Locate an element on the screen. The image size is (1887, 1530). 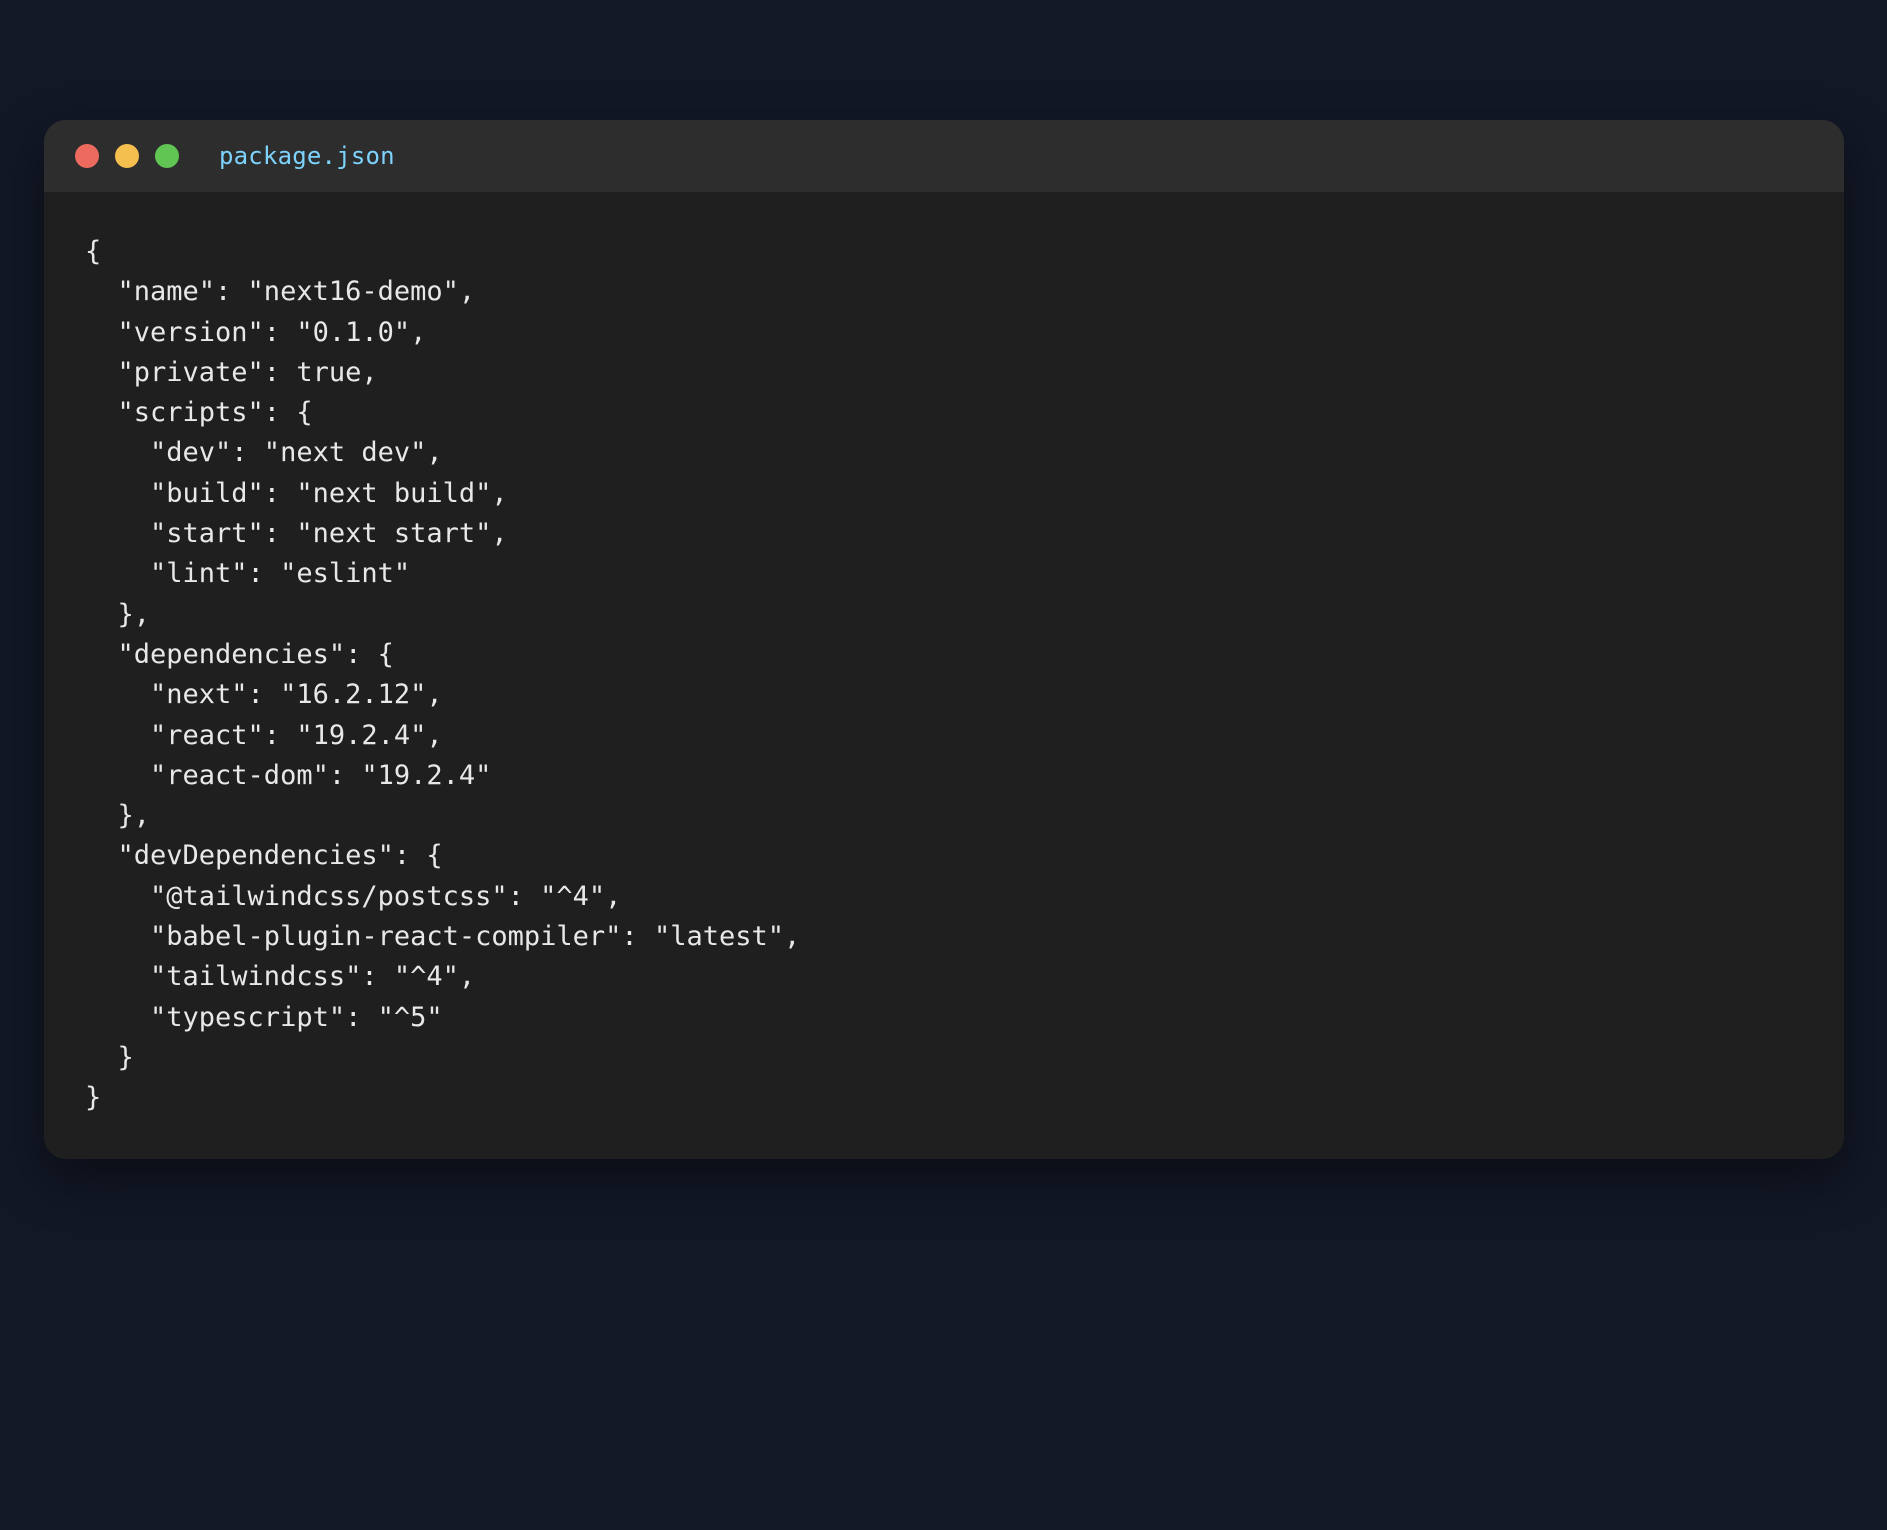
code-line: "name": "next16-demo", is located at coordinates (280, 292).